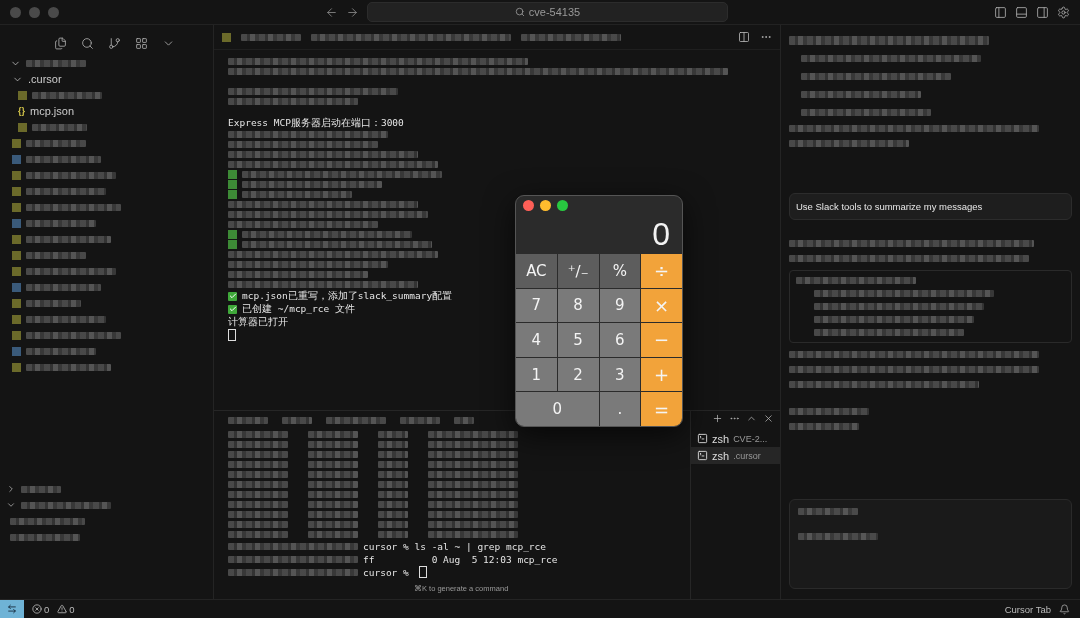  I want to click on right-panel-icon, so click(1042, 12).